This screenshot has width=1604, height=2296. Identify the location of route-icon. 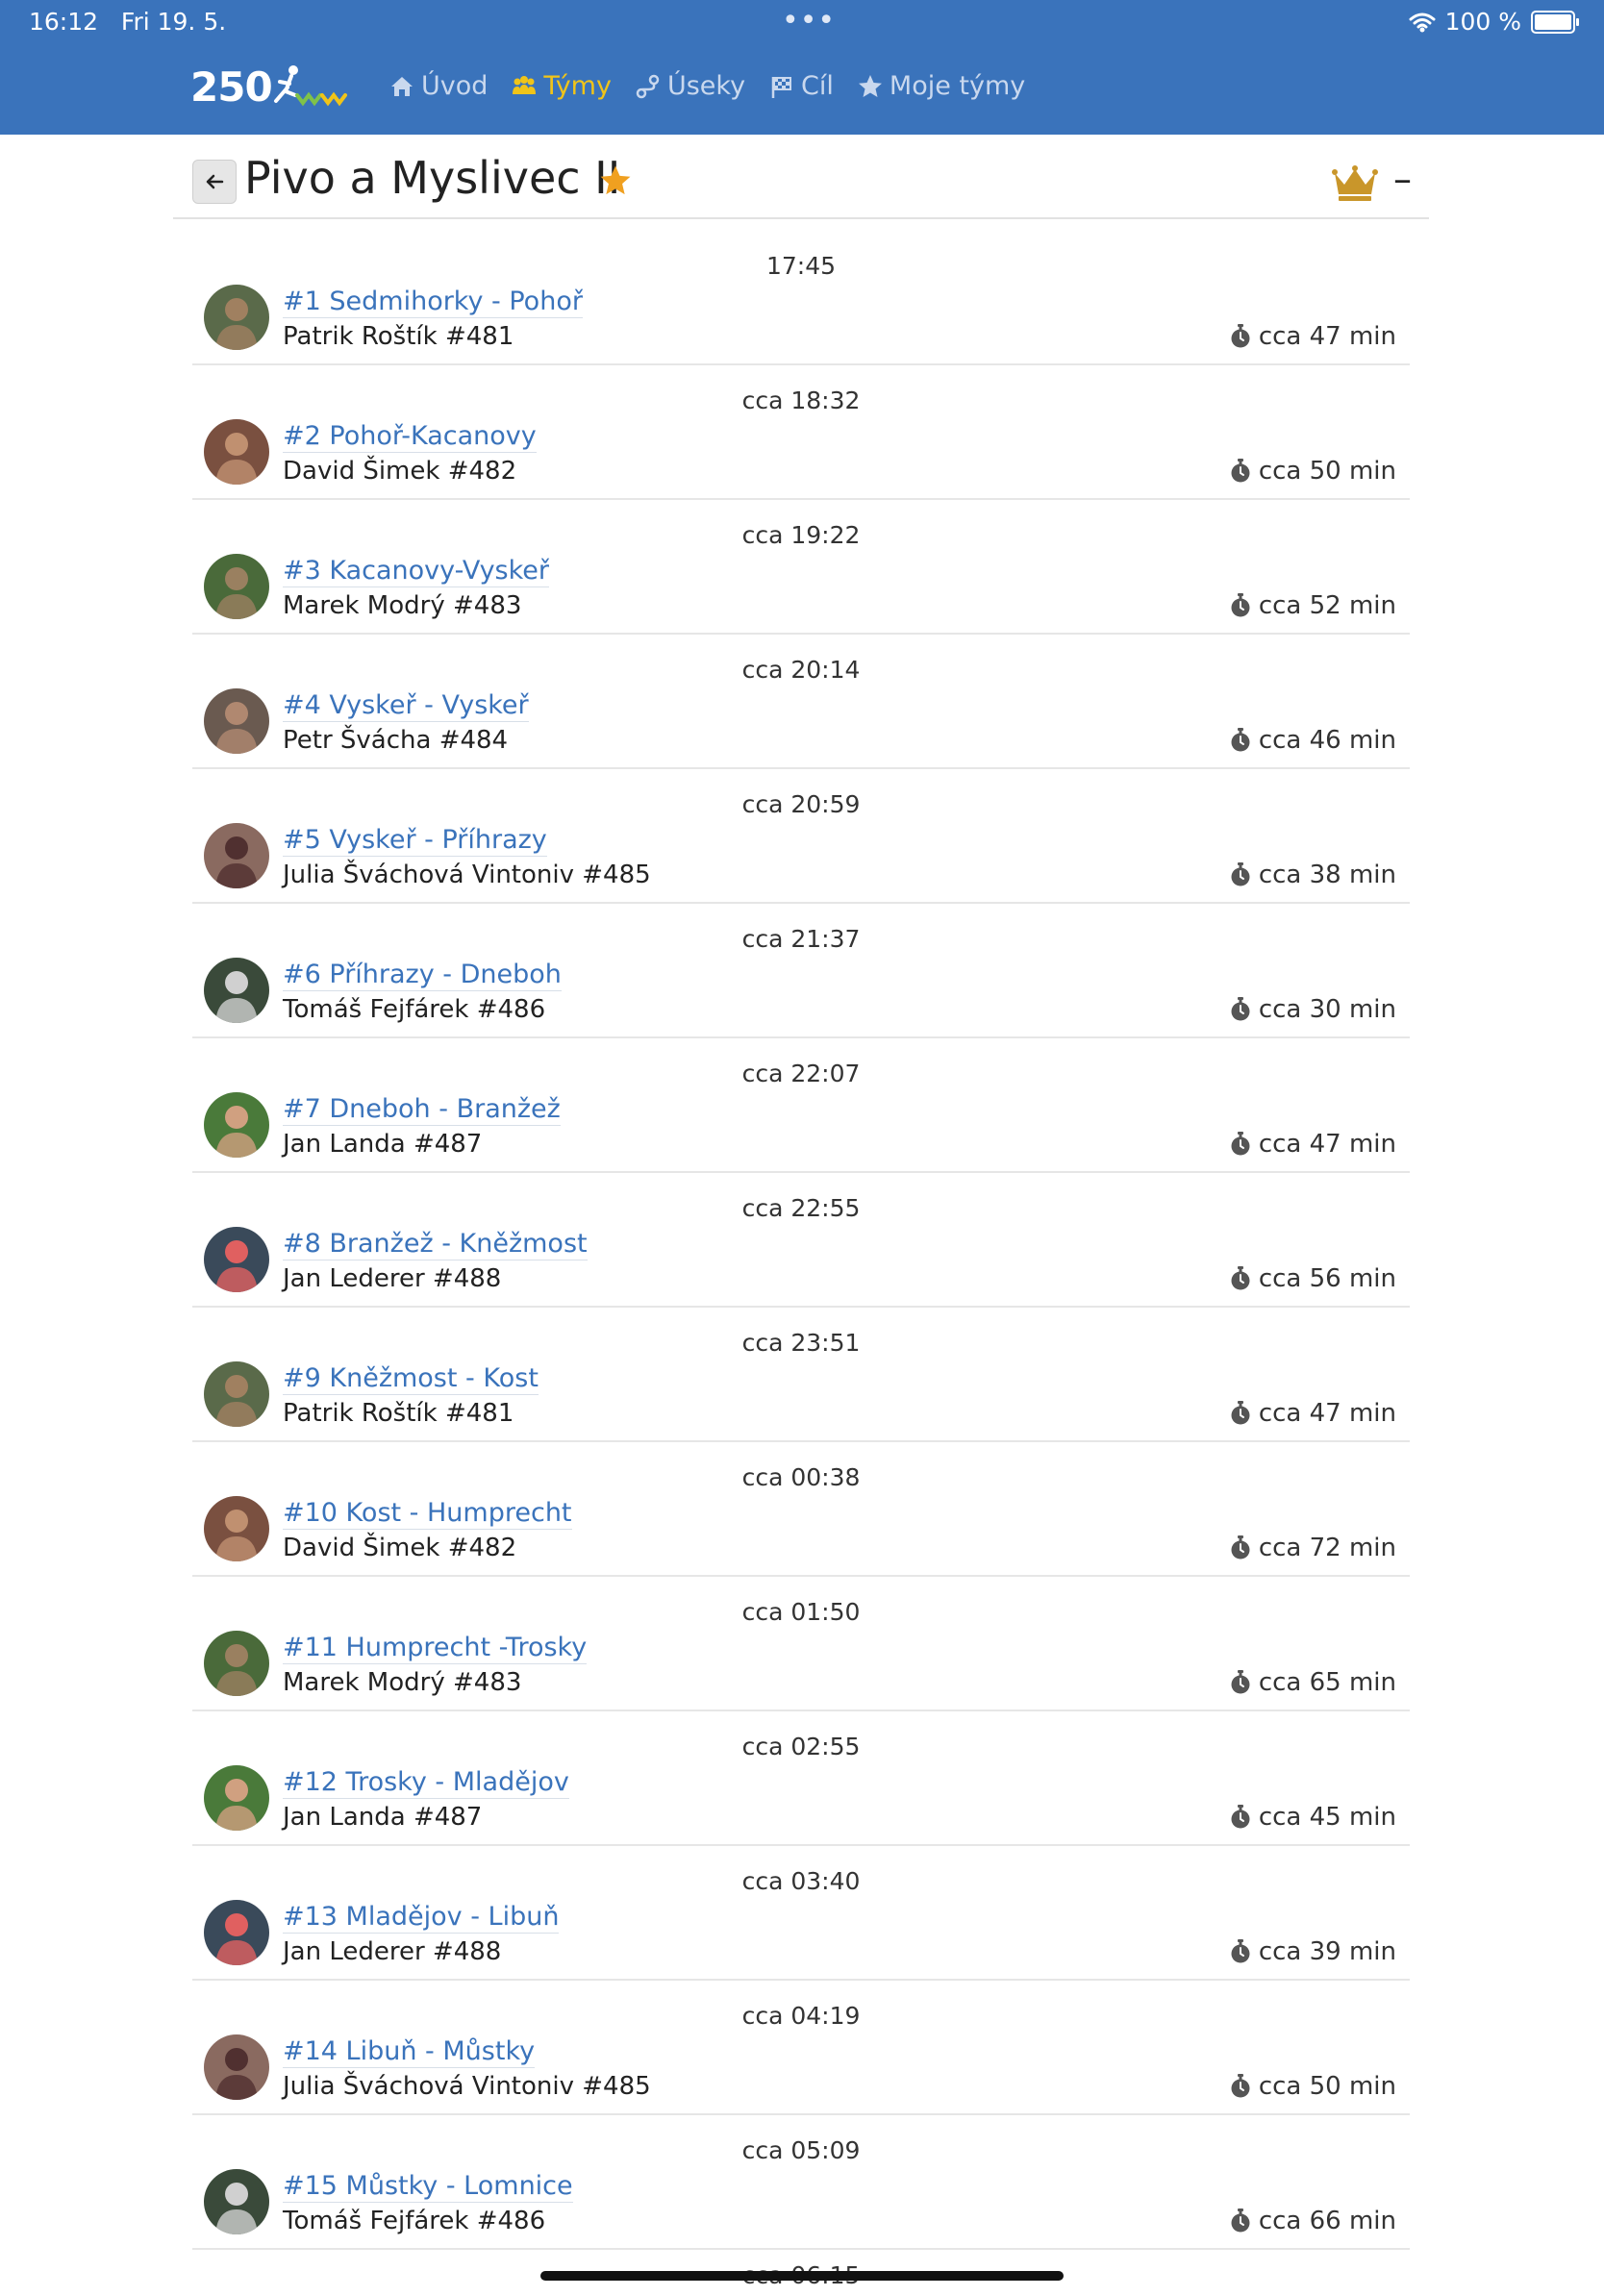
(648, 86).